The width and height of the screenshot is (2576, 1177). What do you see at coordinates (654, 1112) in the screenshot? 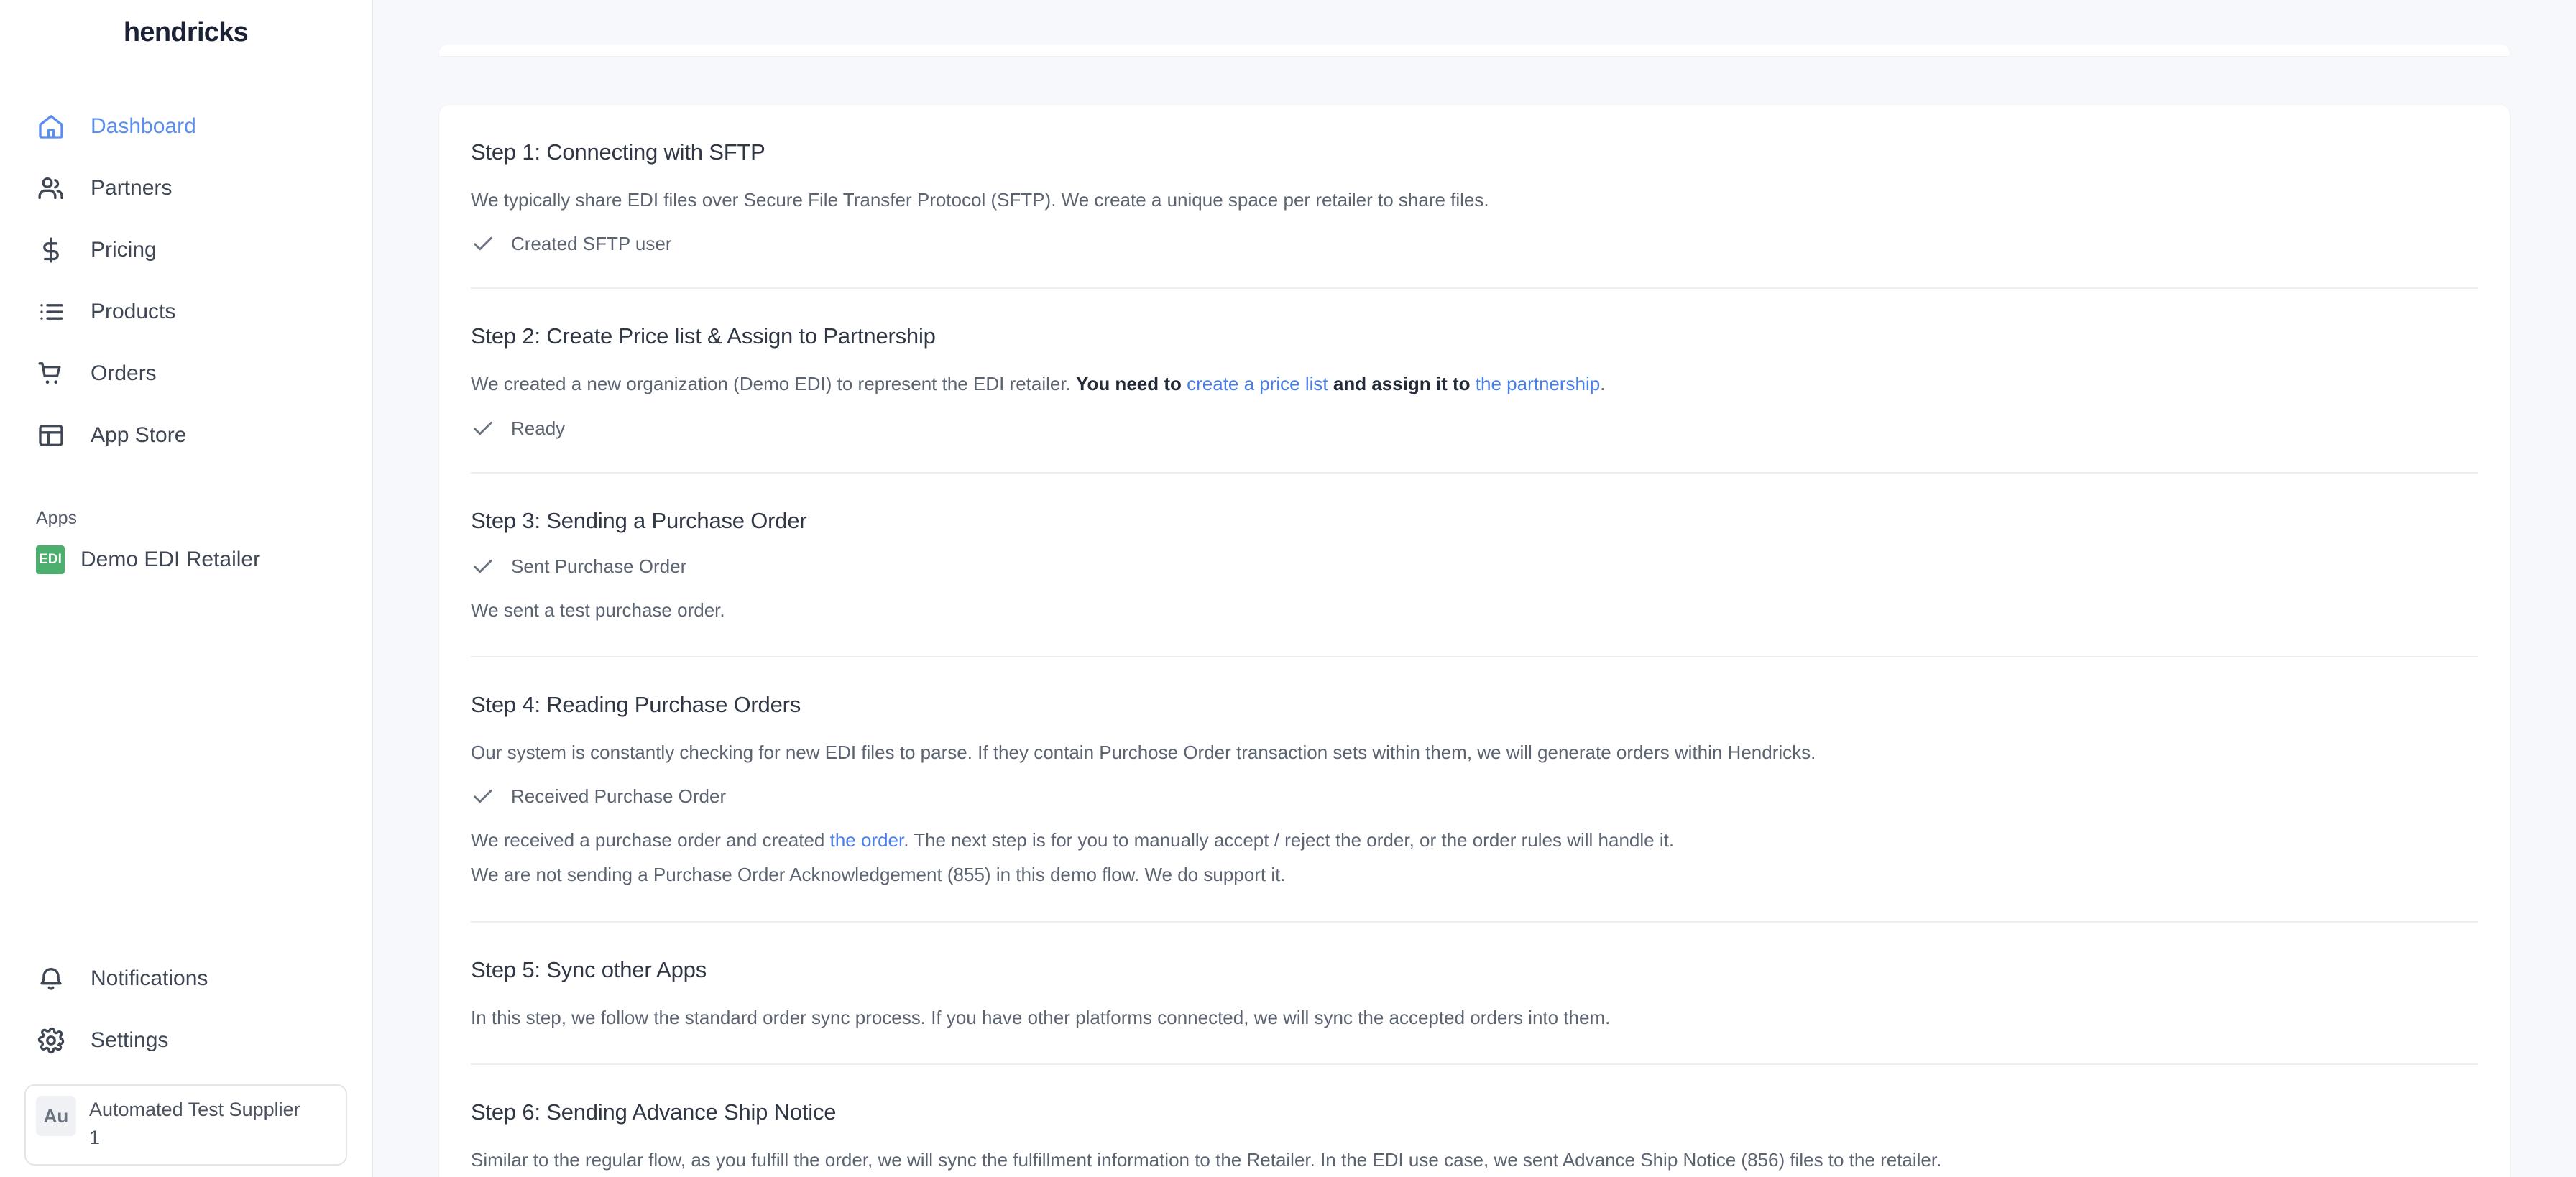
I see `step-title: Step 6: Sending Advance Ship Notice` at bounding box center [654, 1112].